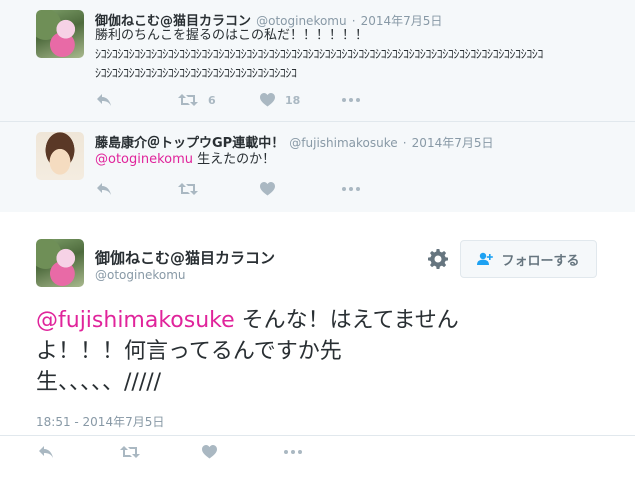 This screenshot has height=494, width=635. Describe the element at coordinates (140, 275) in the screenshot. I see `user-handle: @otoginekomu` at that location.